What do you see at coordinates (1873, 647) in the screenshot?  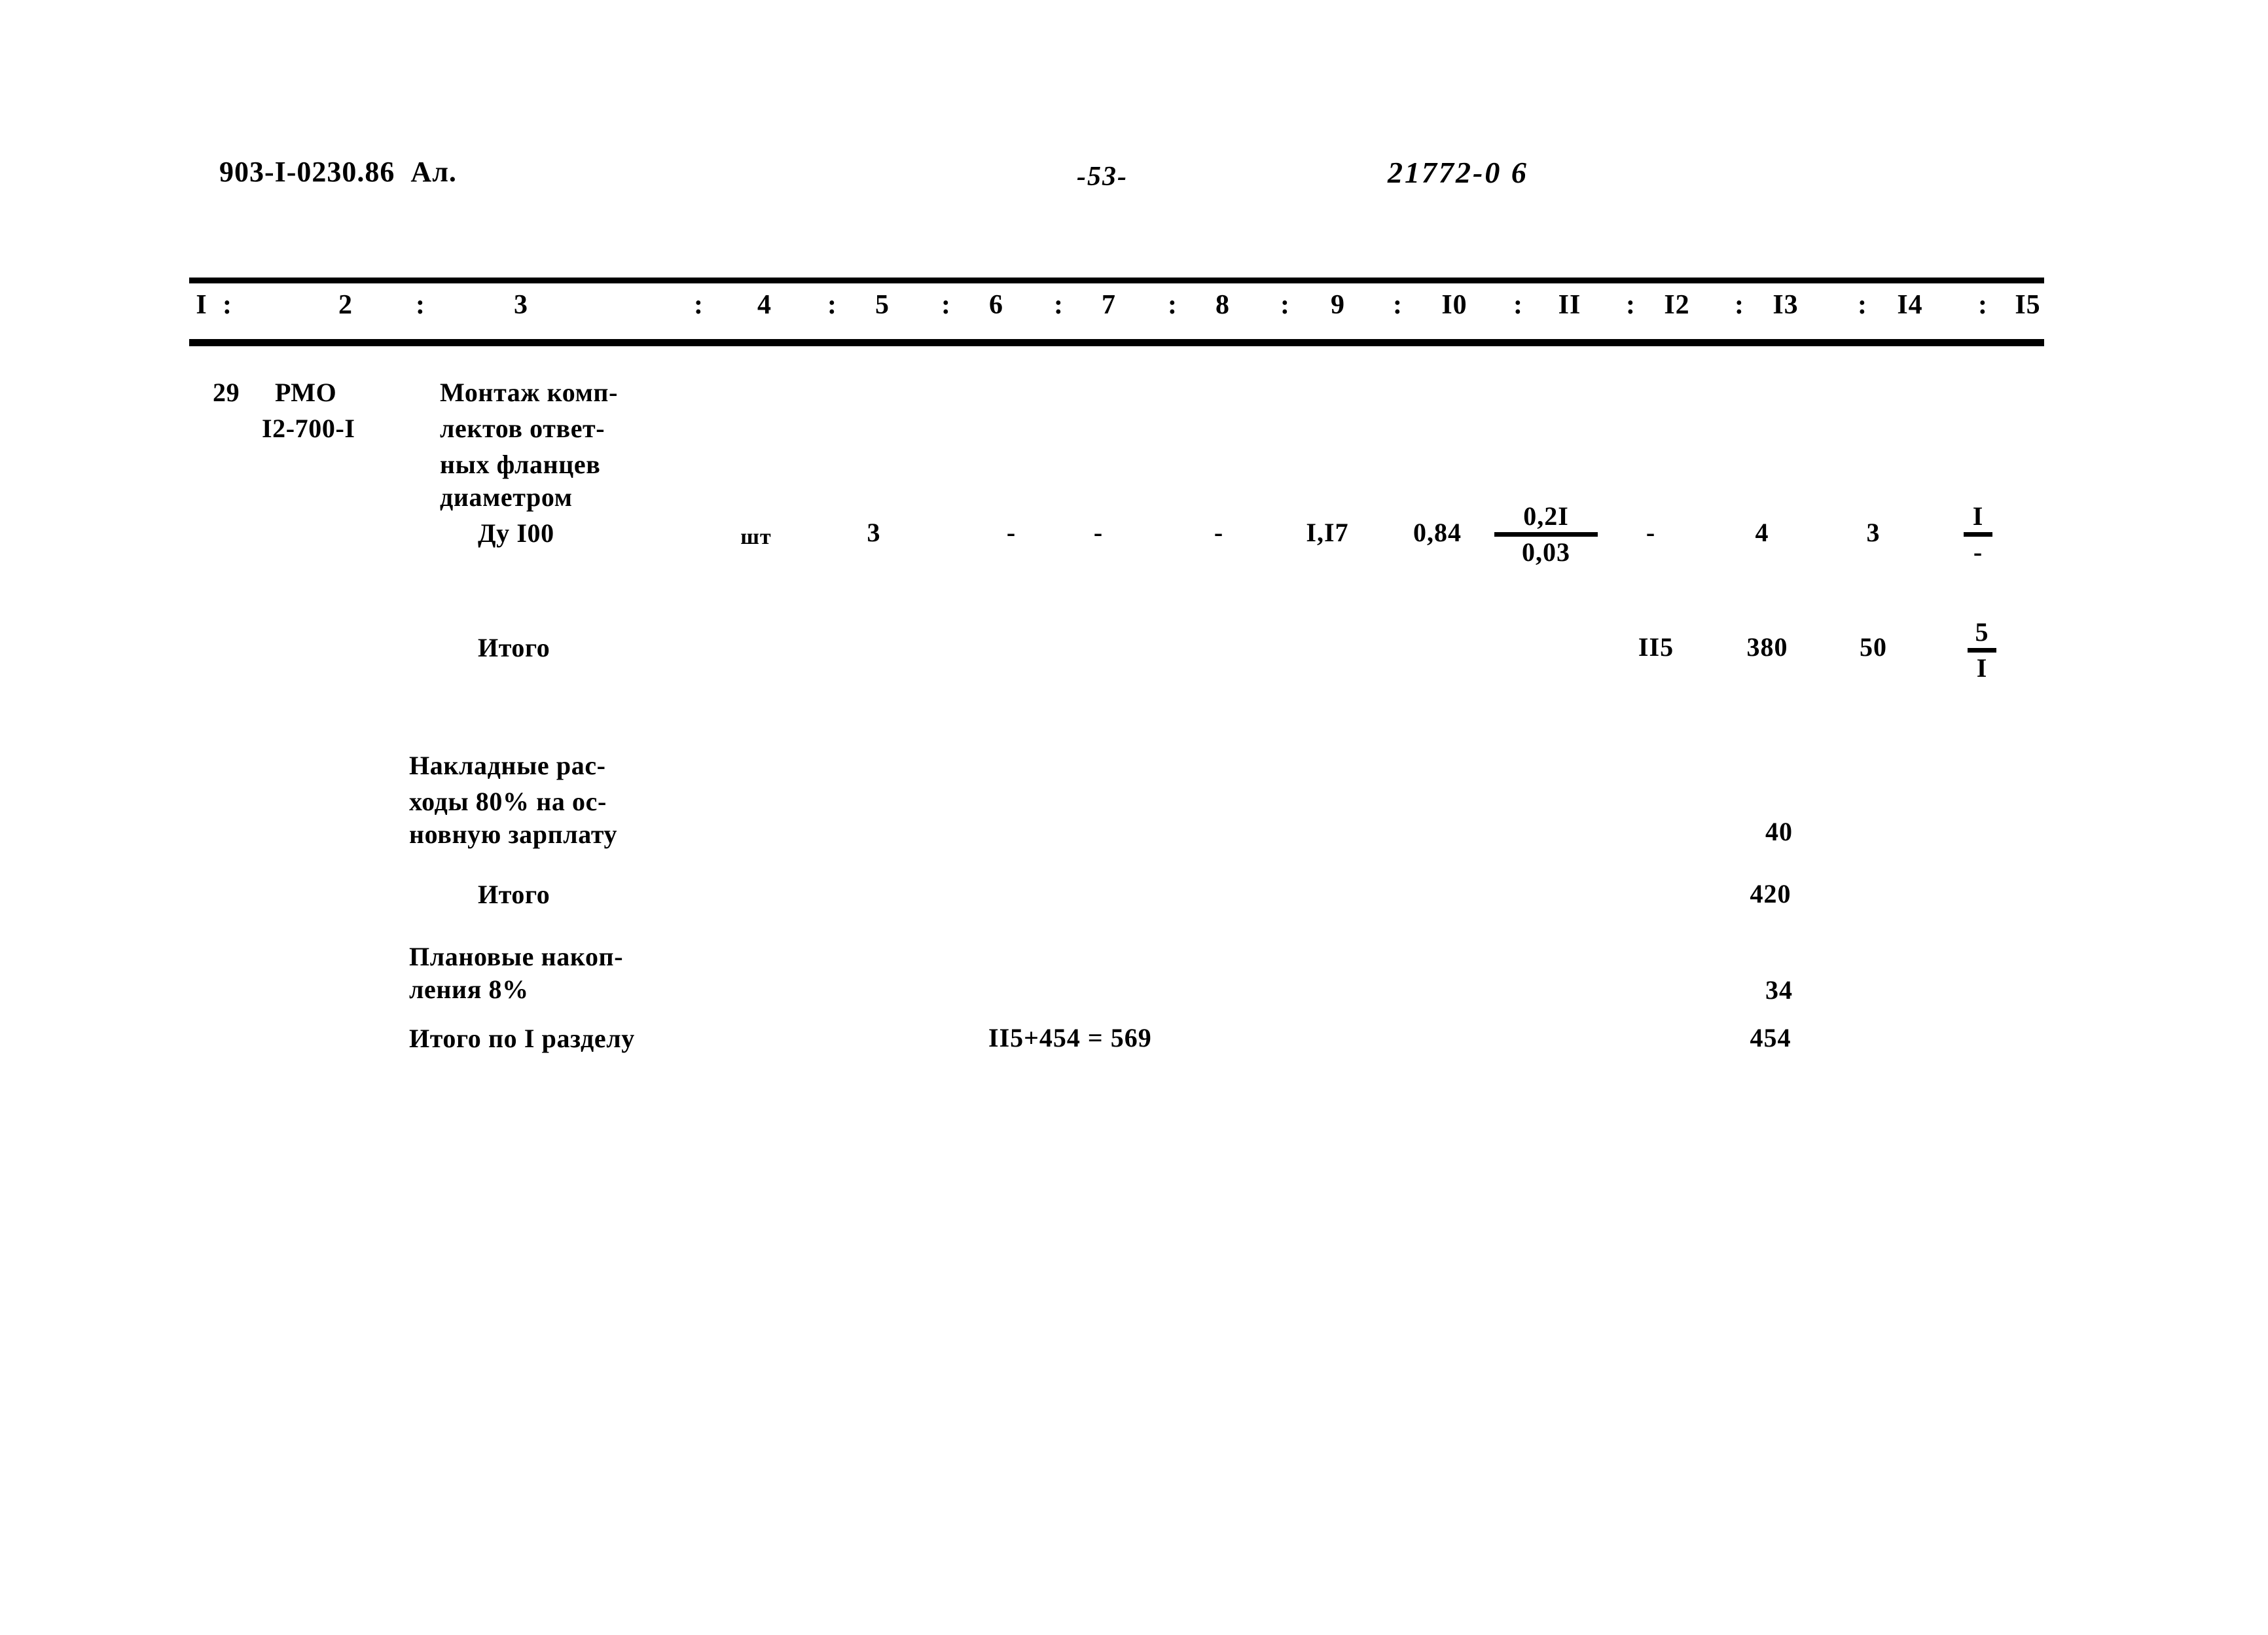 I see `row-total-1-col14: 50` at bounding box center [1873, 647].